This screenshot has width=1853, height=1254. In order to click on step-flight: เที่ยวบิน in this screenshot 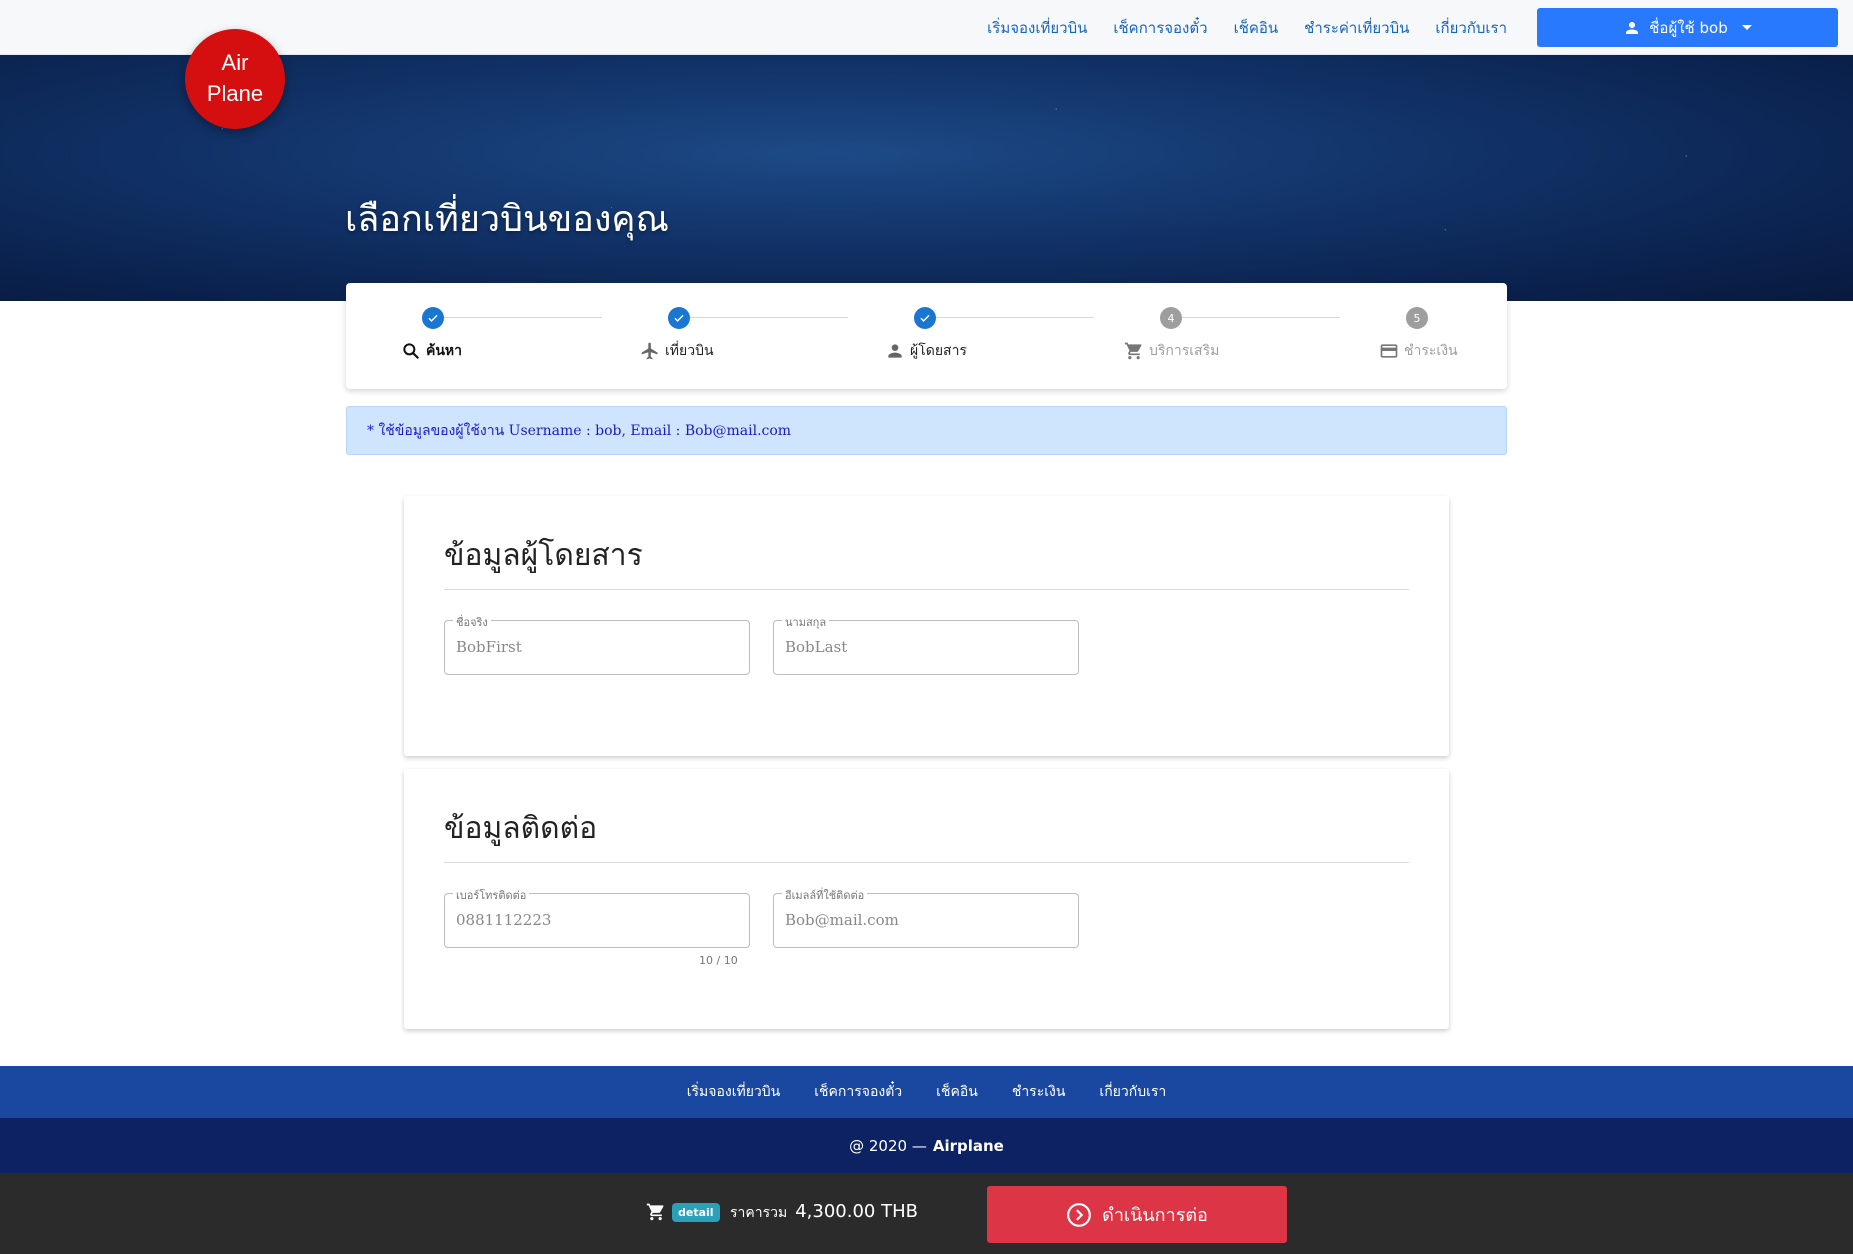, I will do `click(677, 351)`.